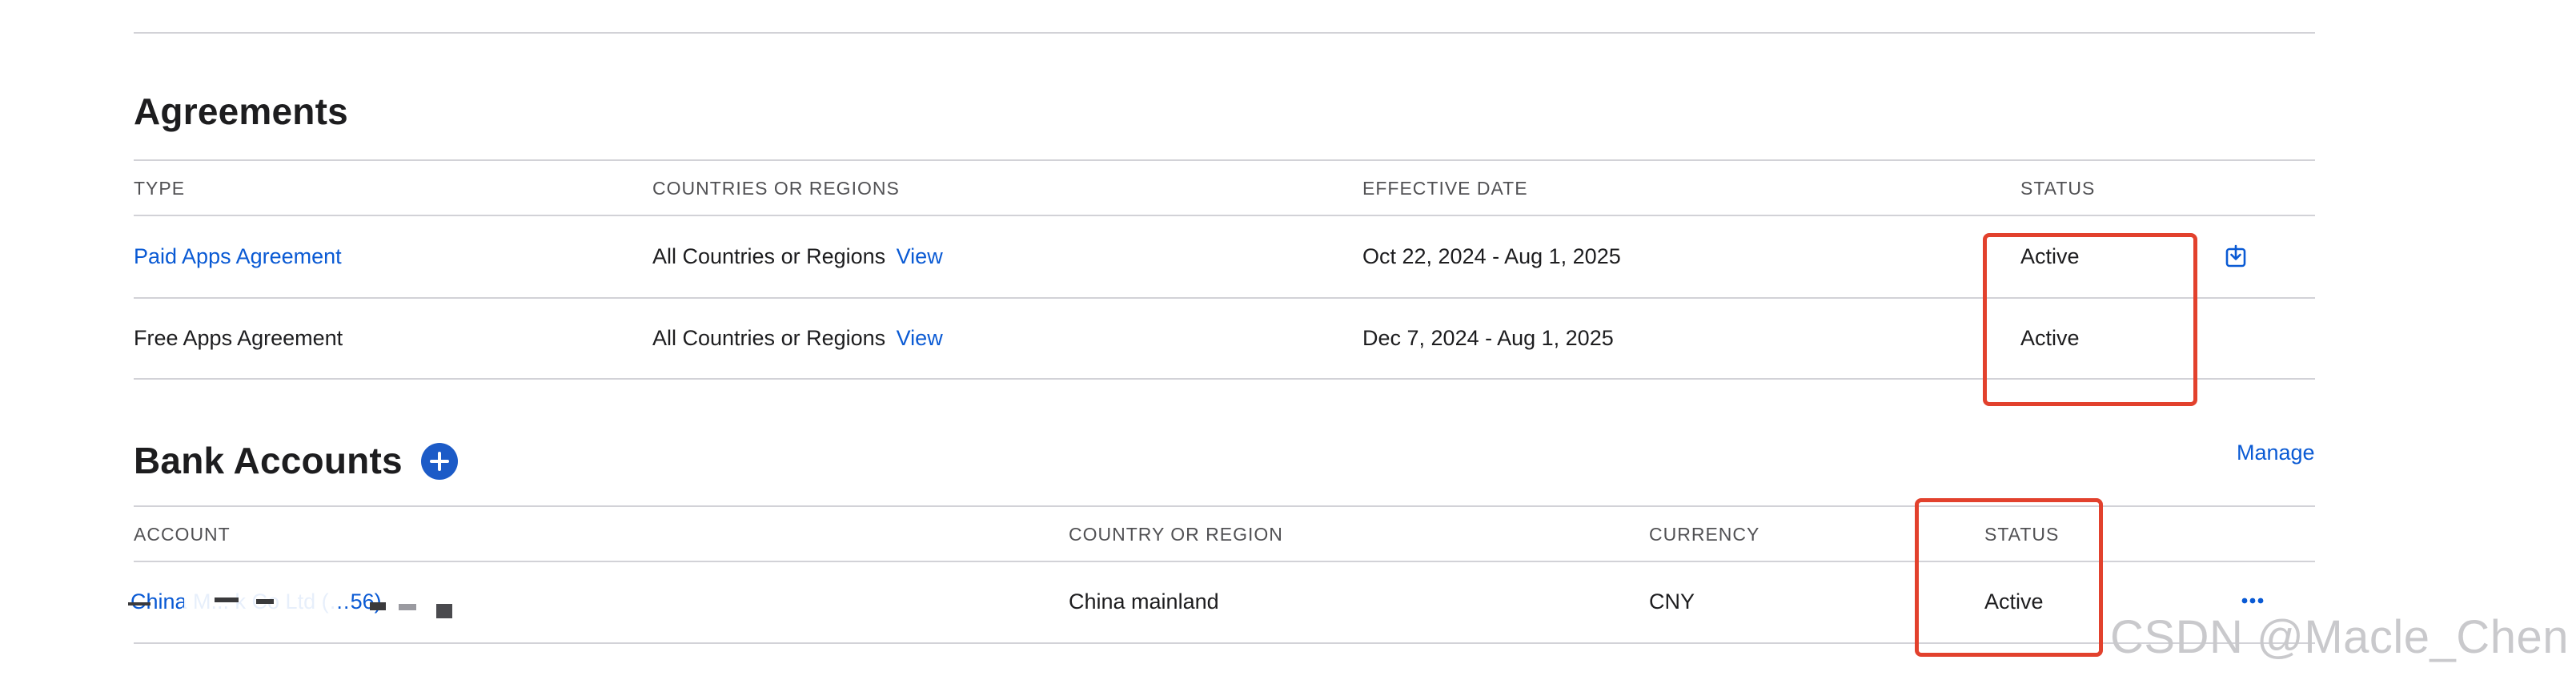 This screenshot has height=684, width=2576. What do you see at coordinates (1224, 33) in the screenshot?
I see `top-divider` at bounding box center [1224, 33].